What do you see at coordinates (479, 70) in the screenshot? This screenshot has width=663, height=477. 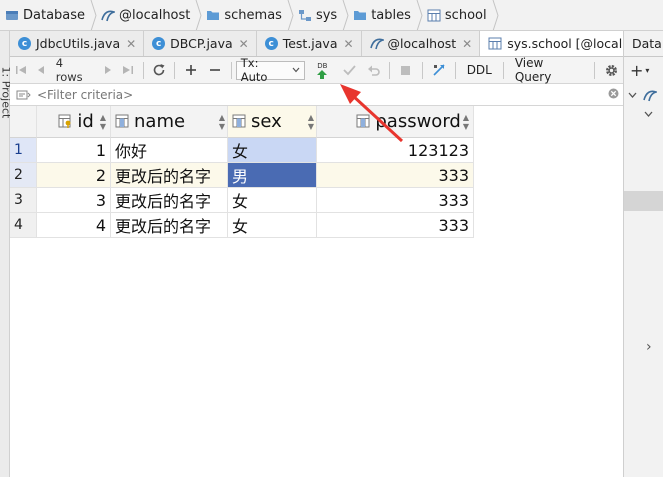 I see `ddl-button: DDL` at bounding box center [479, 70].